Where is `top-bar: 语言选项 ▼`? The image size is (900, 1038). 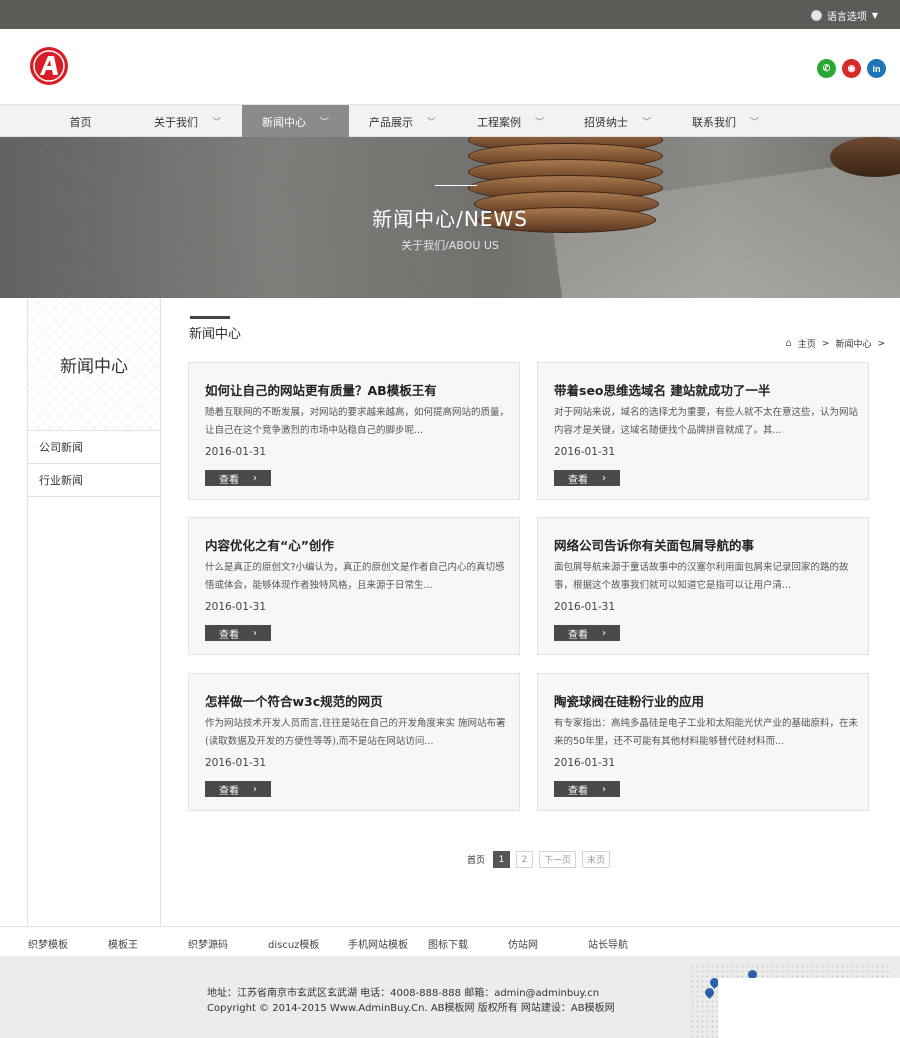 top-bar: 语言选项 ▼ is located at coordinates (450, 14).